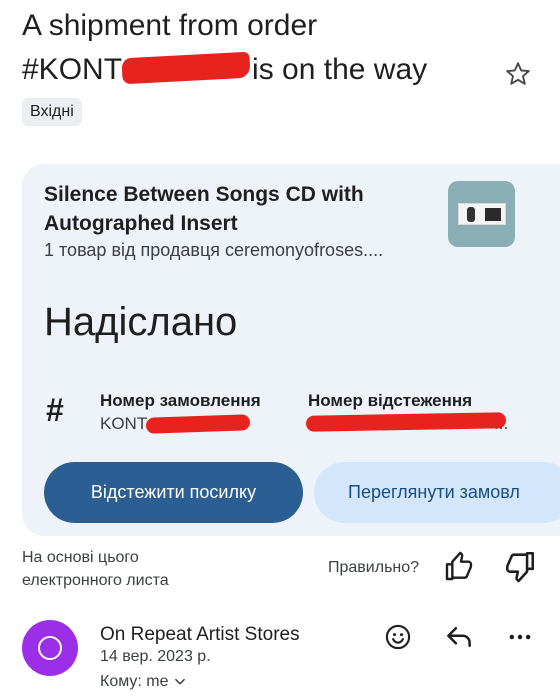 The height and width of the screenshot is (700, 560). I want to click on tracking-number-label: Номер відстеження, so click(390, 400).